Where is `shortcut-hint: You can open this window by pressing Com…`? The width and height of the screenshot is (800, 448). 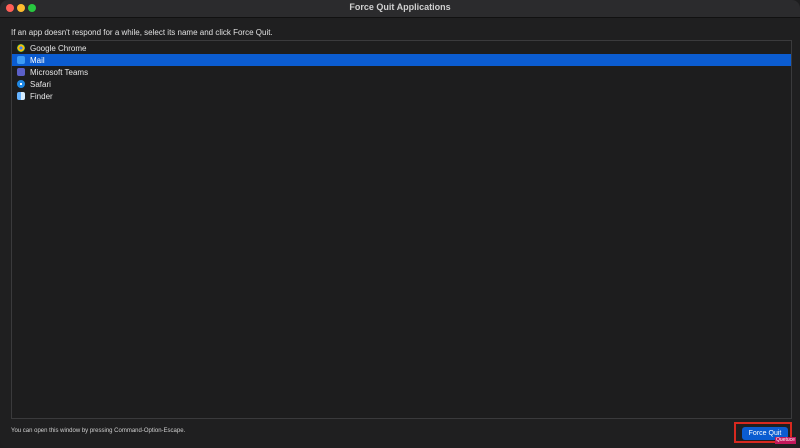
shortcut-hint: You can open this window by pressing Com… is located at coordinates (98, 431).